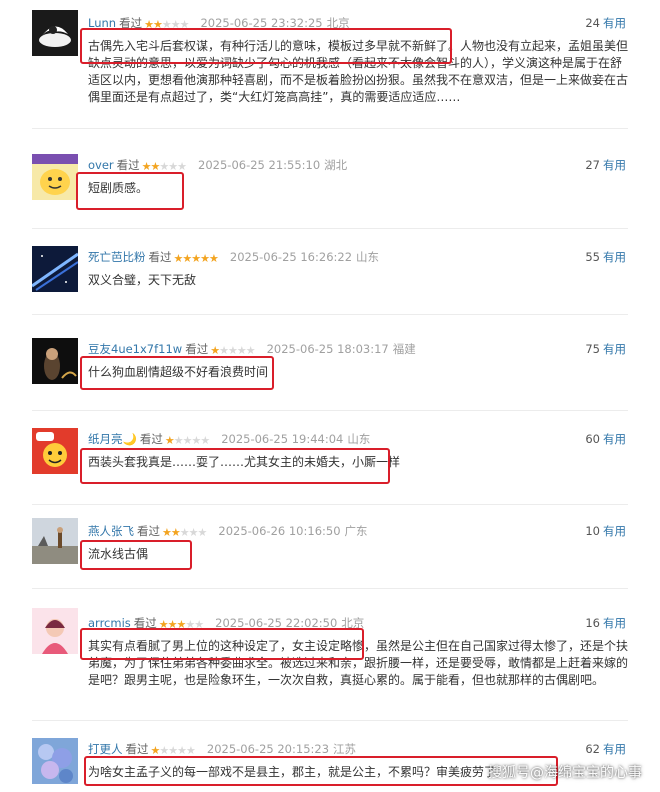 The width and height of the screenshot is (660, 792). Describe the element at coordinates (112, 439) in the screenshot. I see `username-link: 纸月亮🌙` at that location.